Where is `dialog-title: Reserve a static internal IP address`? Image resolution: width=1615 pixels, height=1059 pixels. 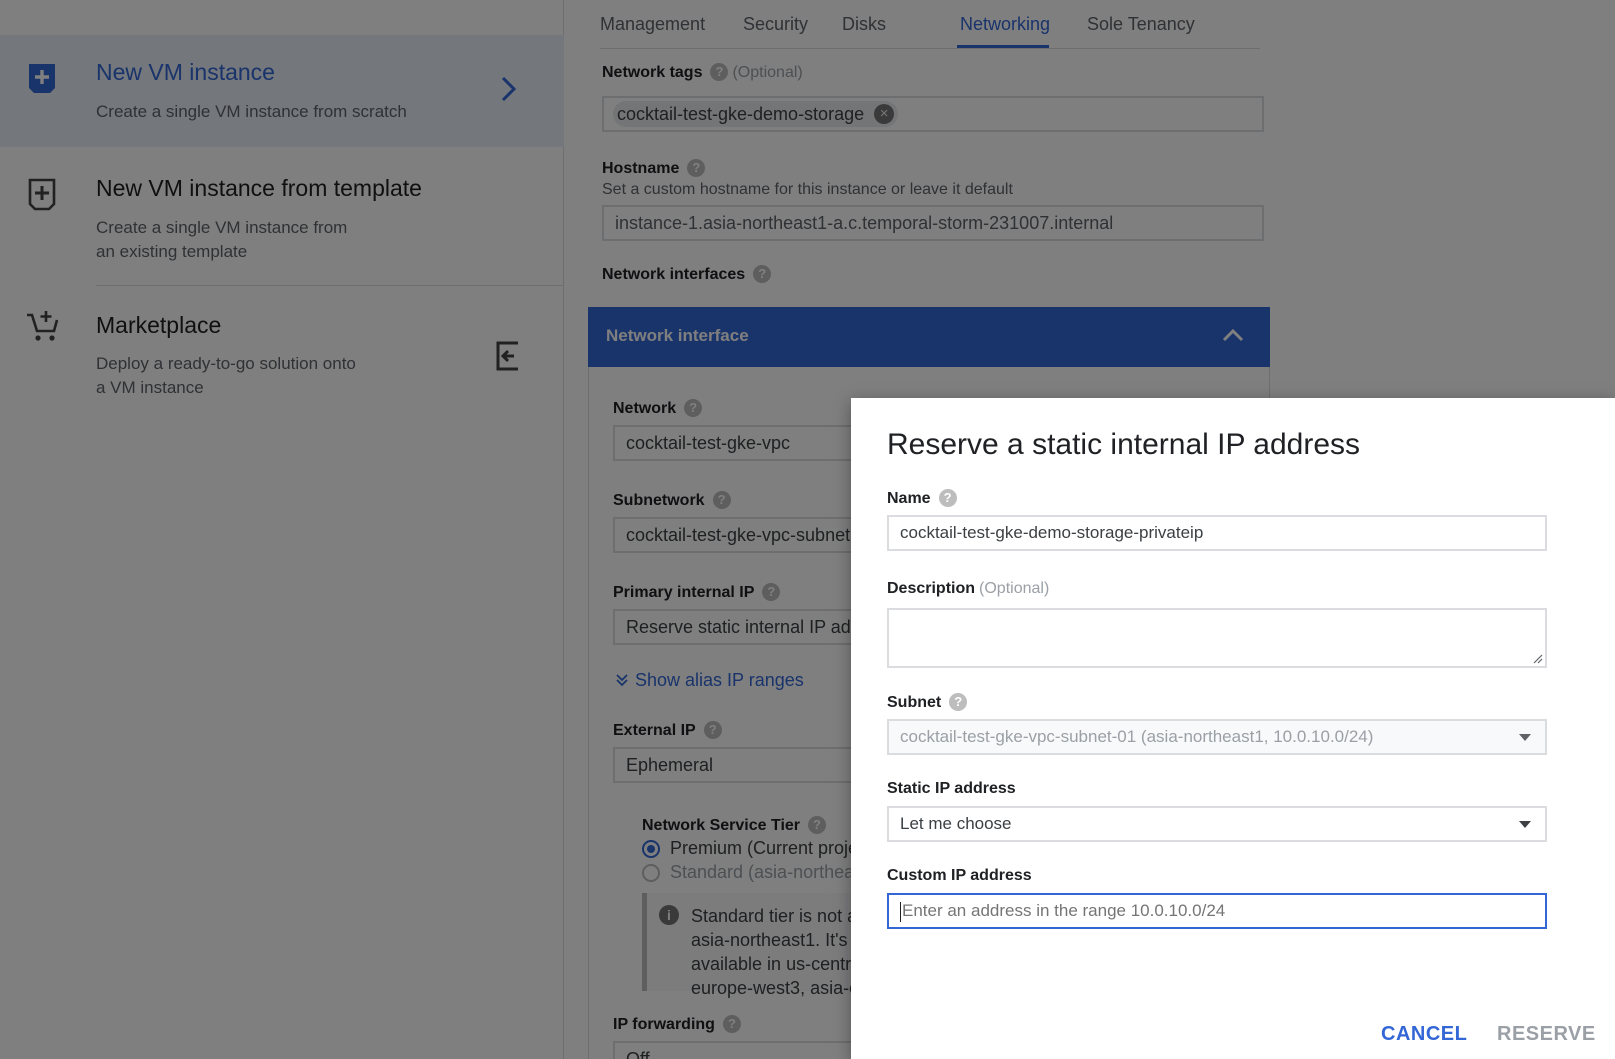 dialog-title: Reserve a static internal IP address is located at coordinates (1124, 444).